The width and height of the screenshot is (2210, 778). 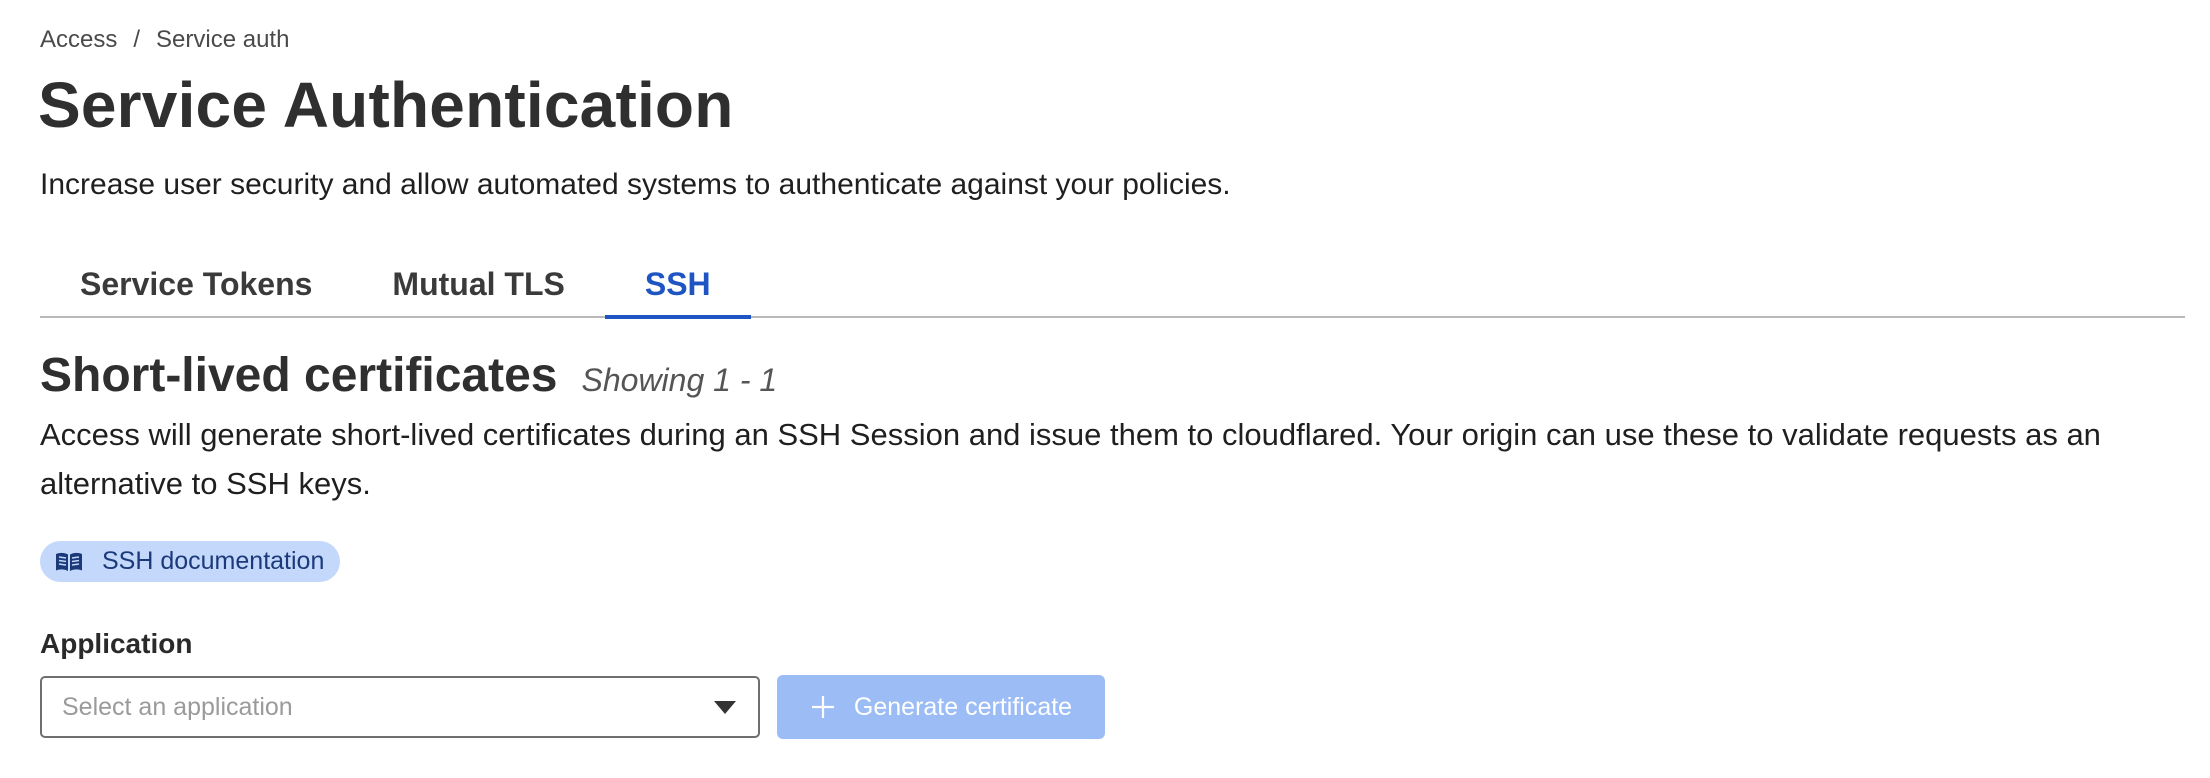 I want to click on application-select: Select an application, so click(x=400, y=707).